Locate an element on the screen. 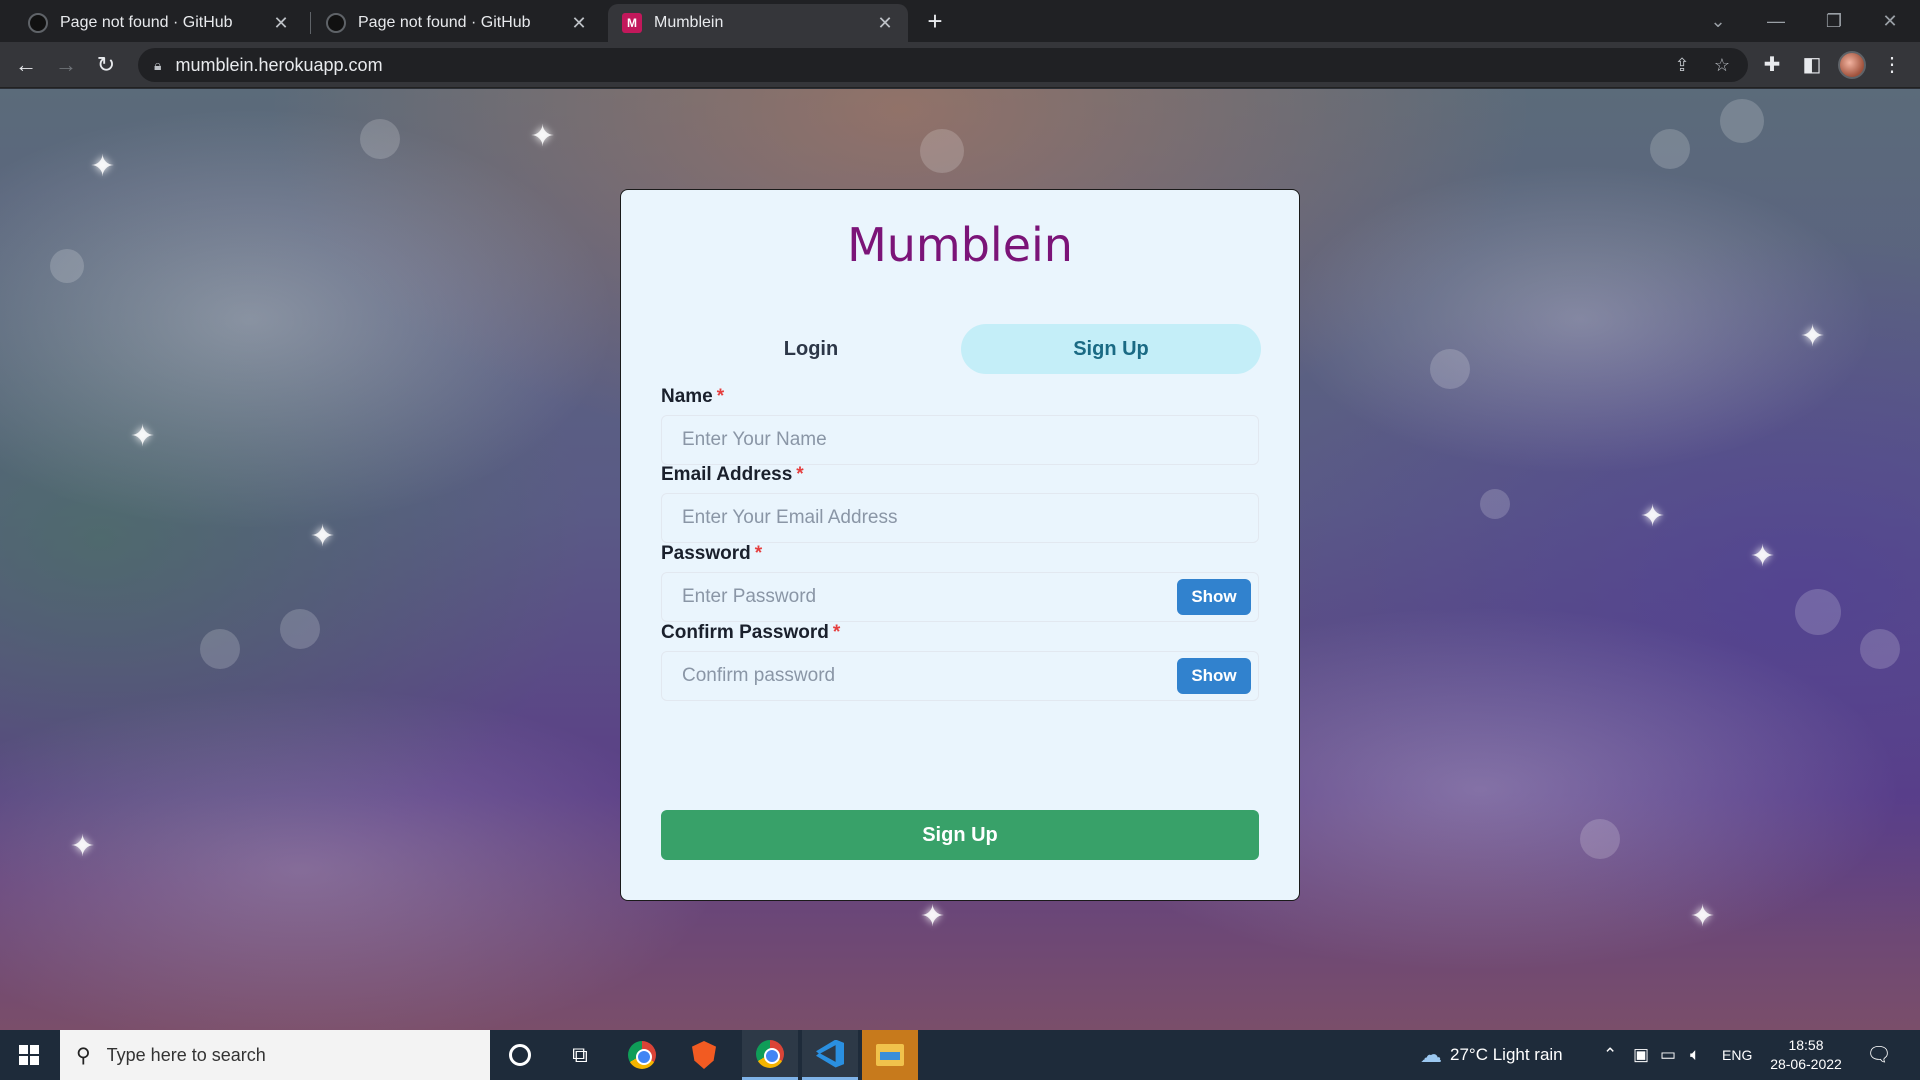 Image resolution: width=1920 pixels, height=1080 pixels. reload-button: ↻ is located at coordinates (106, 65).